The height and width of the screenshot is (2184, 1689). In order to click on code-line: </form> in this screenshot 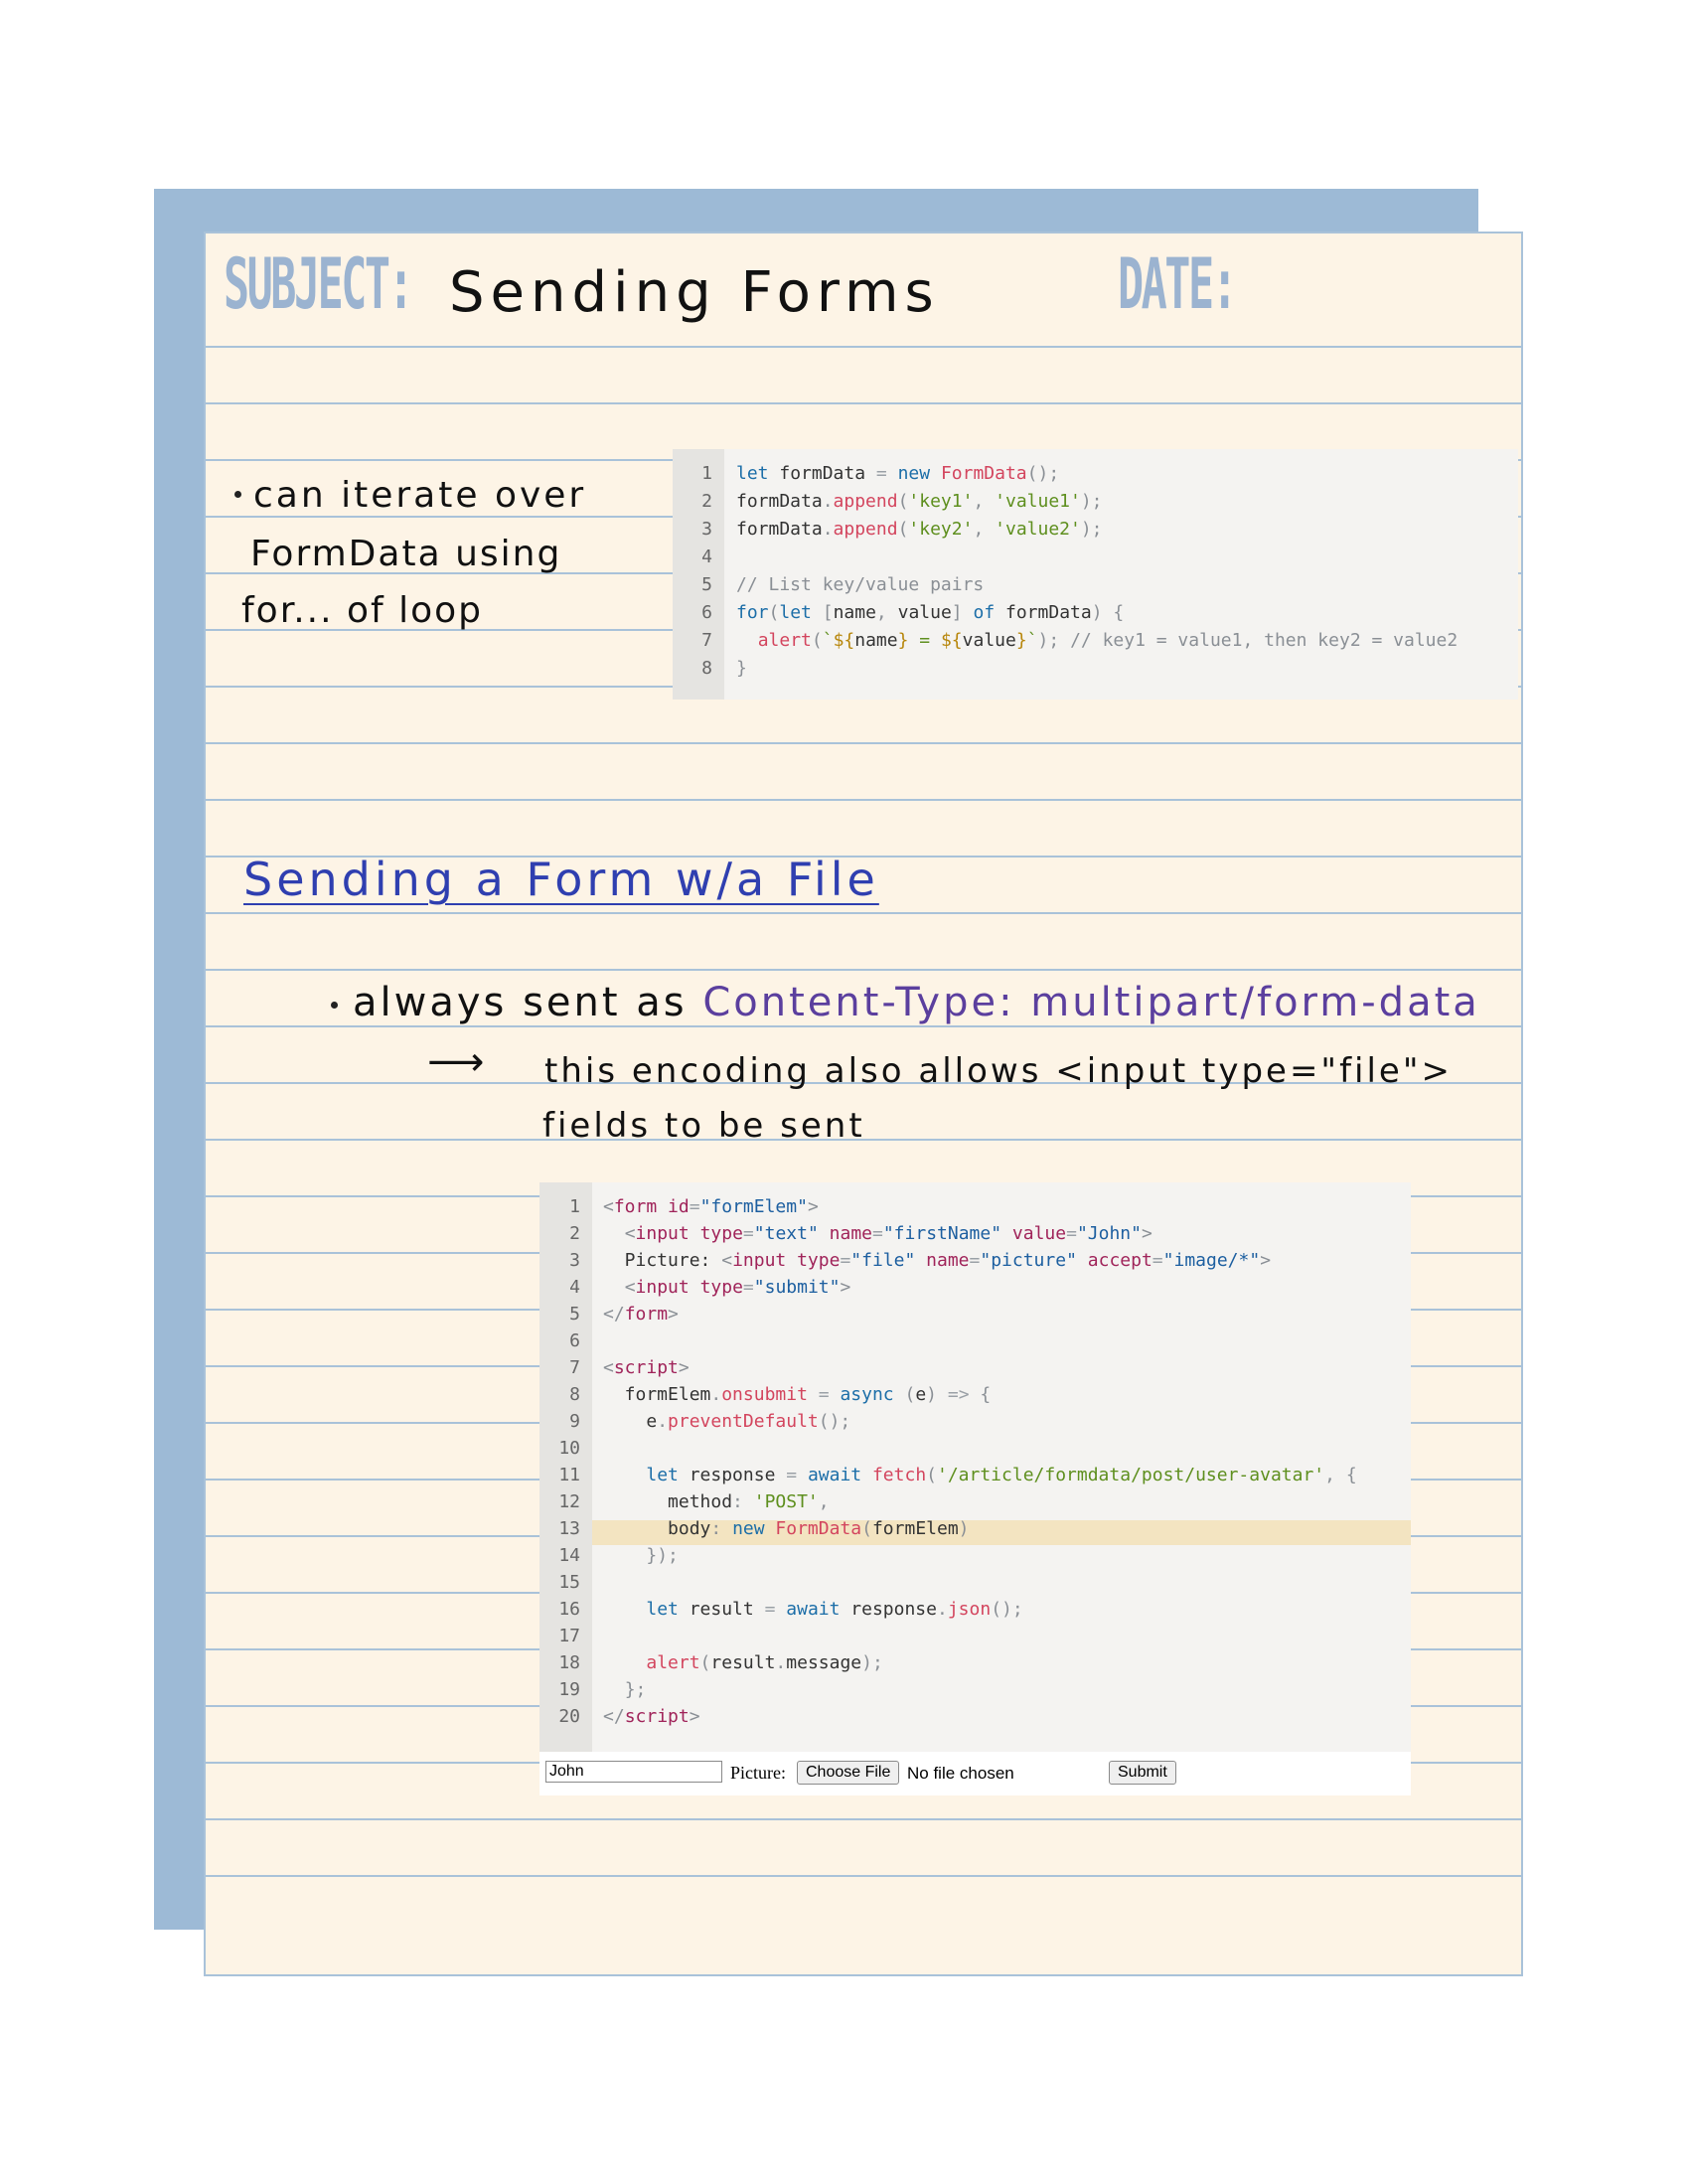, I will do `click(641, 1314)`.